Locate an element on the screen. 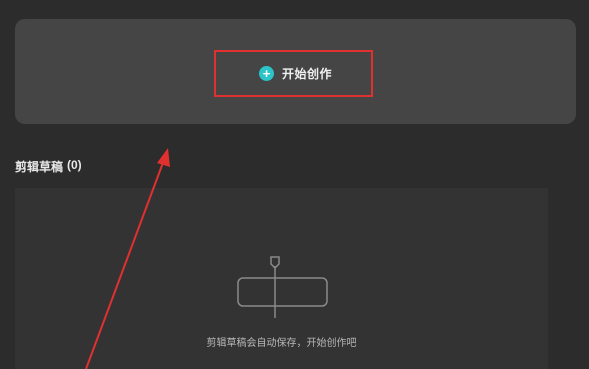 The image size is (589, 369). drafts-title: 剪辑草稿 is located at coordinates (39, 167).